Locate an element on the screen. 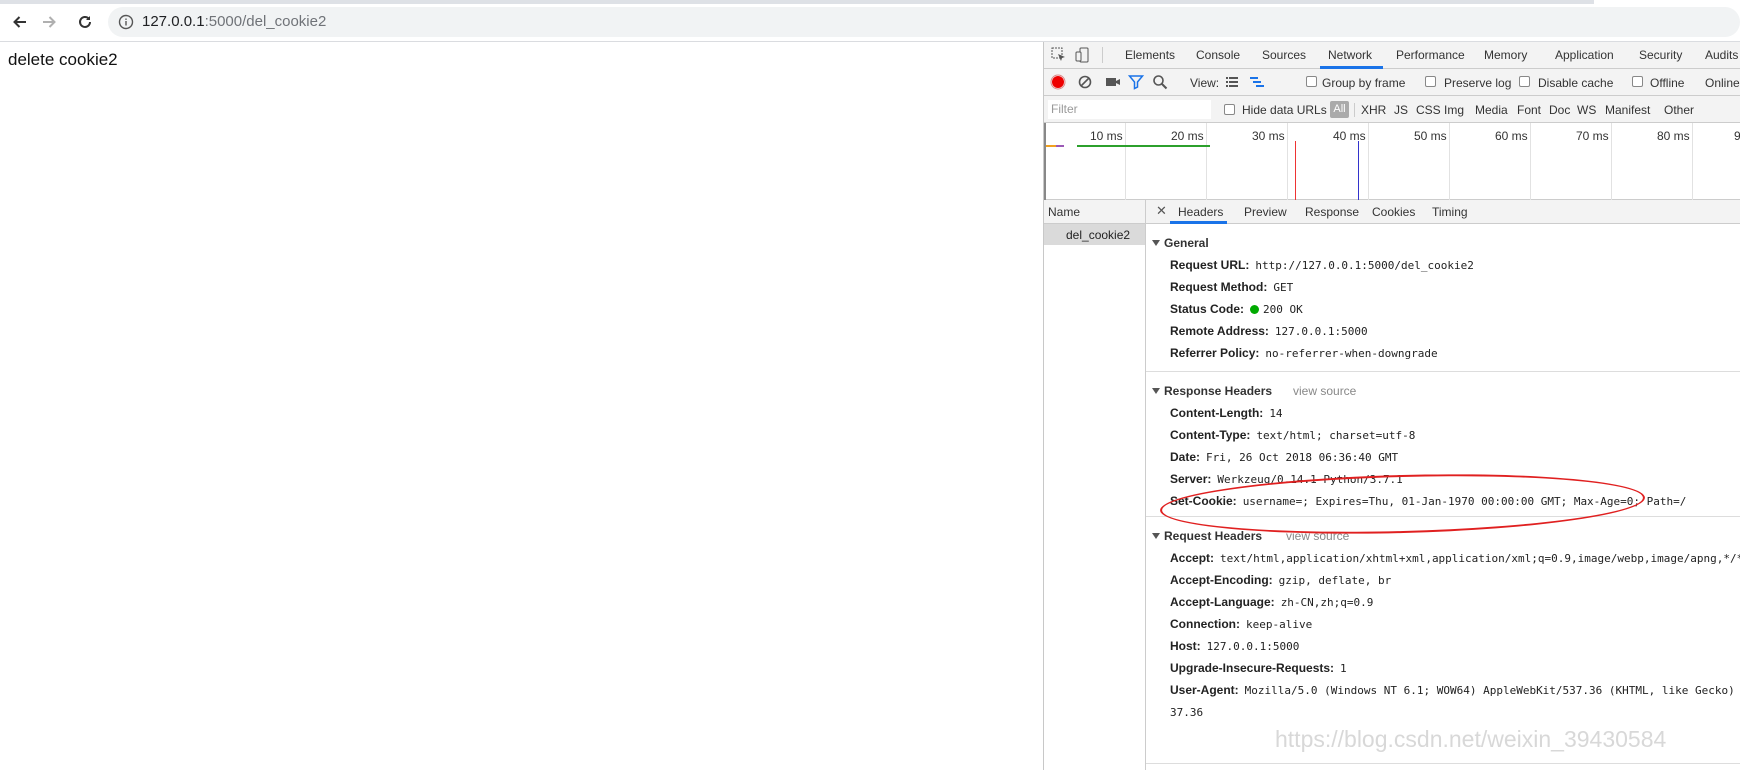 The width and height of the screenshot is (1740, 770). filter-separator is located at coordinates (1354, 110).